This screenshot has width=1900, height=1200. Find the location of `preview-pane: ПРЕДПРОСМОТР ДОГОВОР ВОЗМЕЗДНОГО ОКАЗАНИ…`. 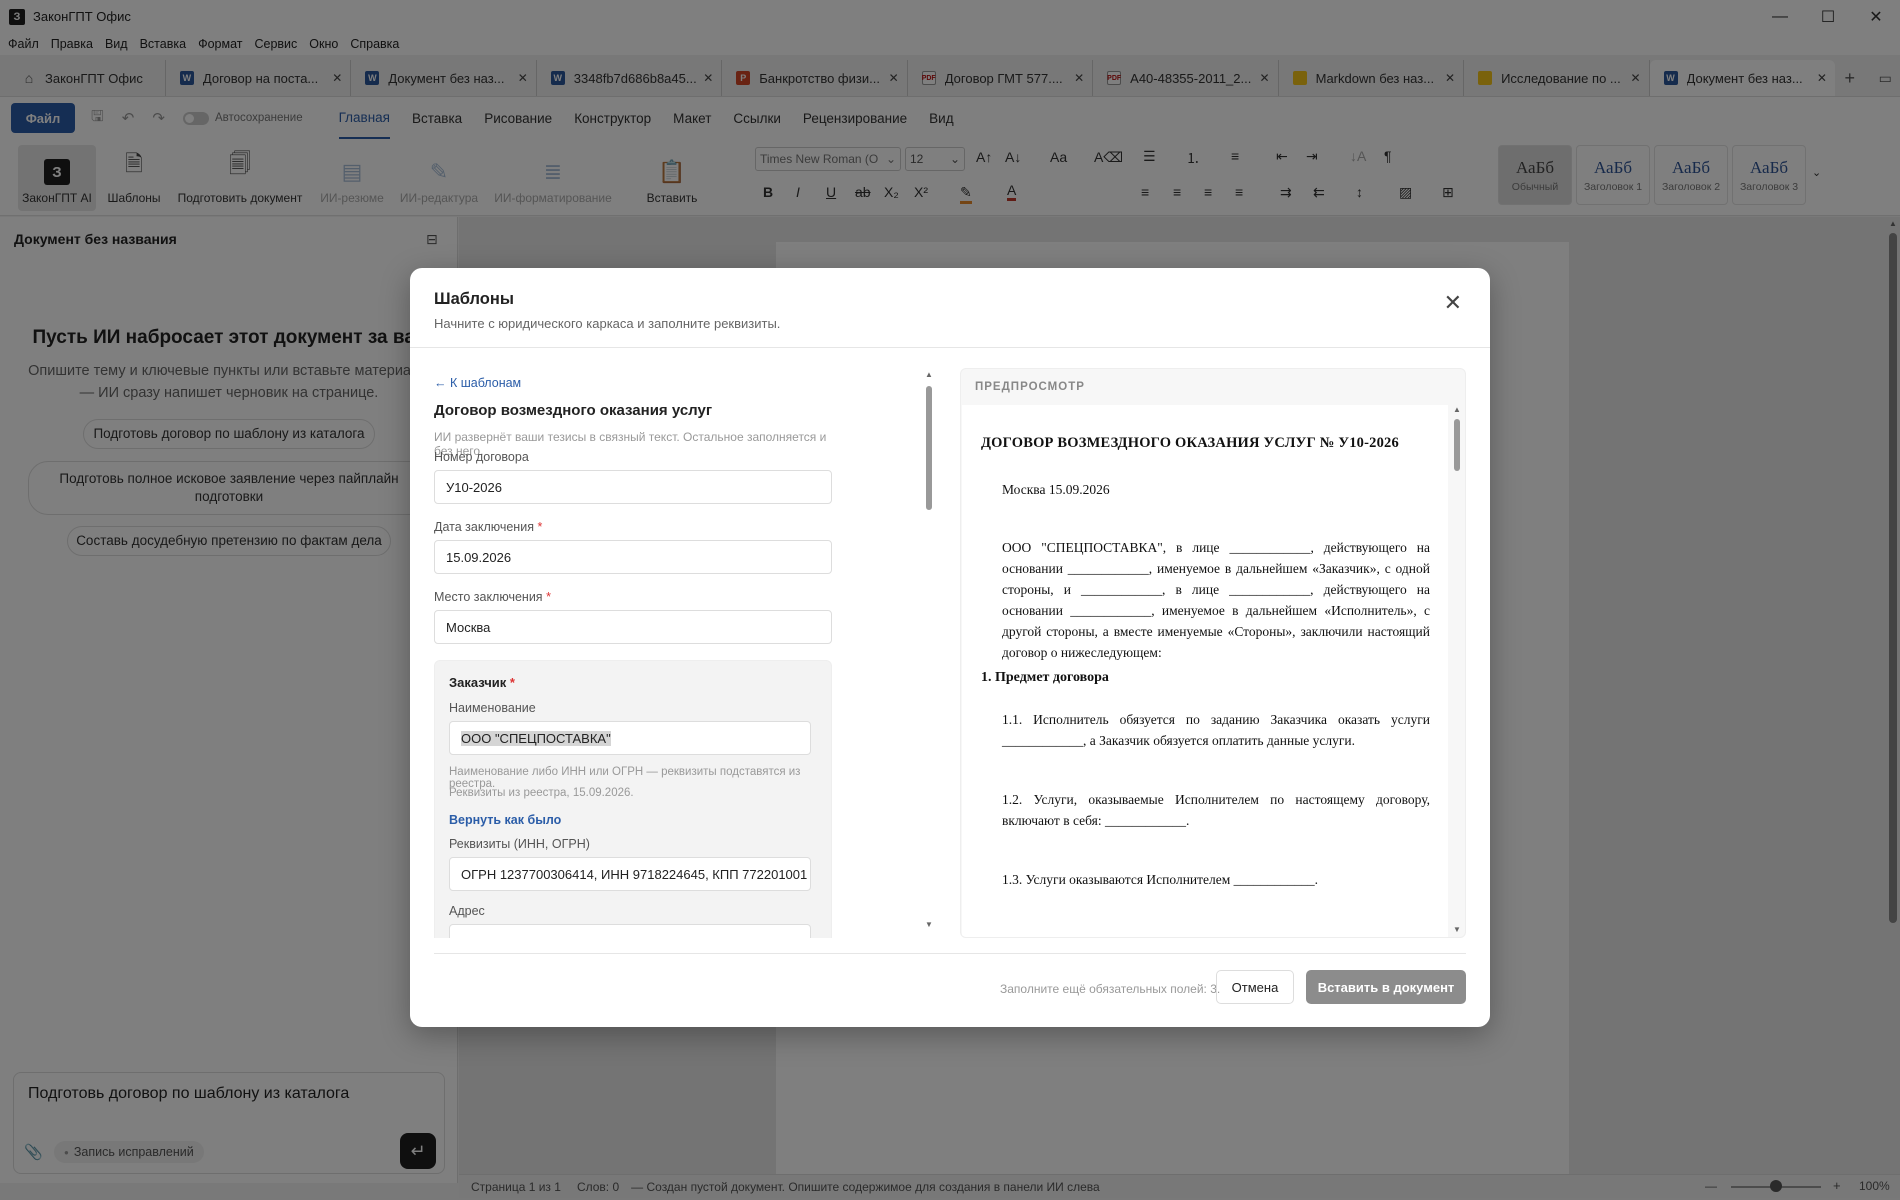

preview-pane: ПРЕДПРОСМОТР ДОГОВОР ВОЗМЕЗДНОГО ОКАЗАНИ… is located at coordinates (1213, 653).